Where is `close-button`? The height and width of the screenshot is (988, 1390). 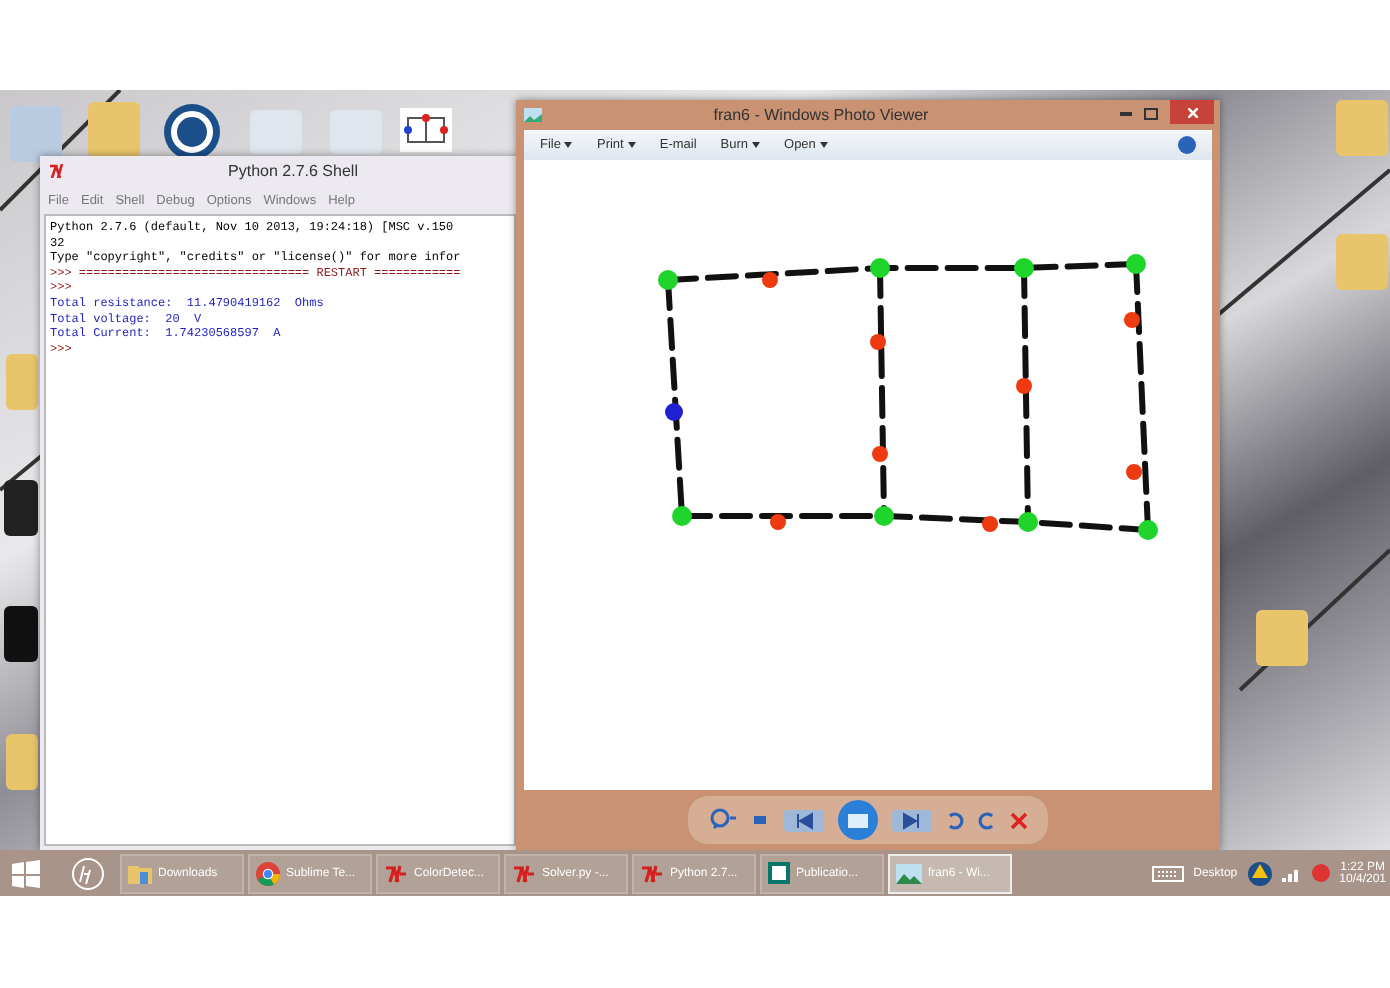
close-button is located at coordinates (1192, 112).